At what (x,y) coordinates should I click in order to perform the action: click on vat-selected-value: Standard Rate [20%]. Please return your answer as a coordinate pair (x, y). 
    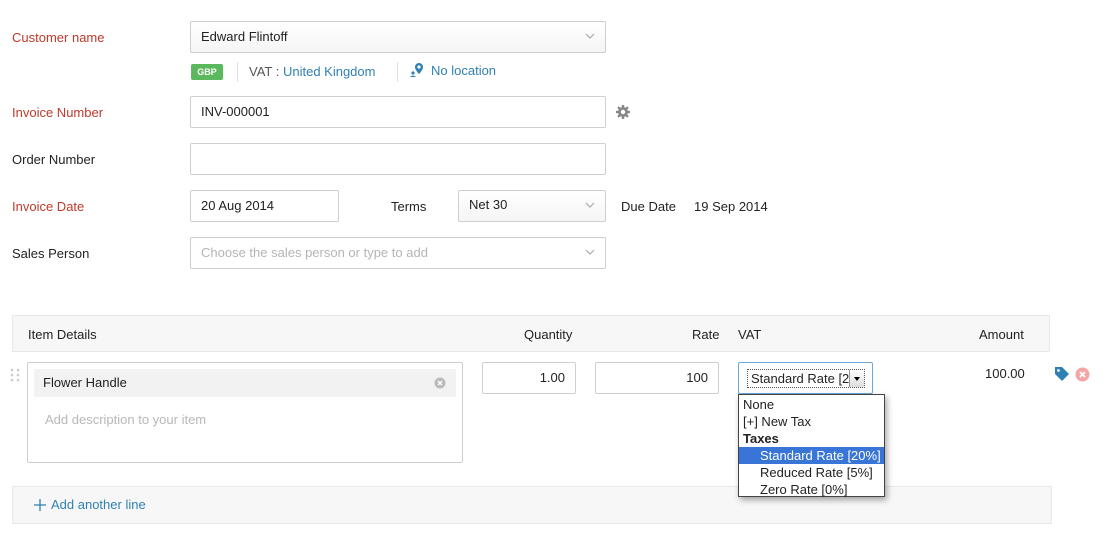
    Looking at the image, I should click on (808, 378).